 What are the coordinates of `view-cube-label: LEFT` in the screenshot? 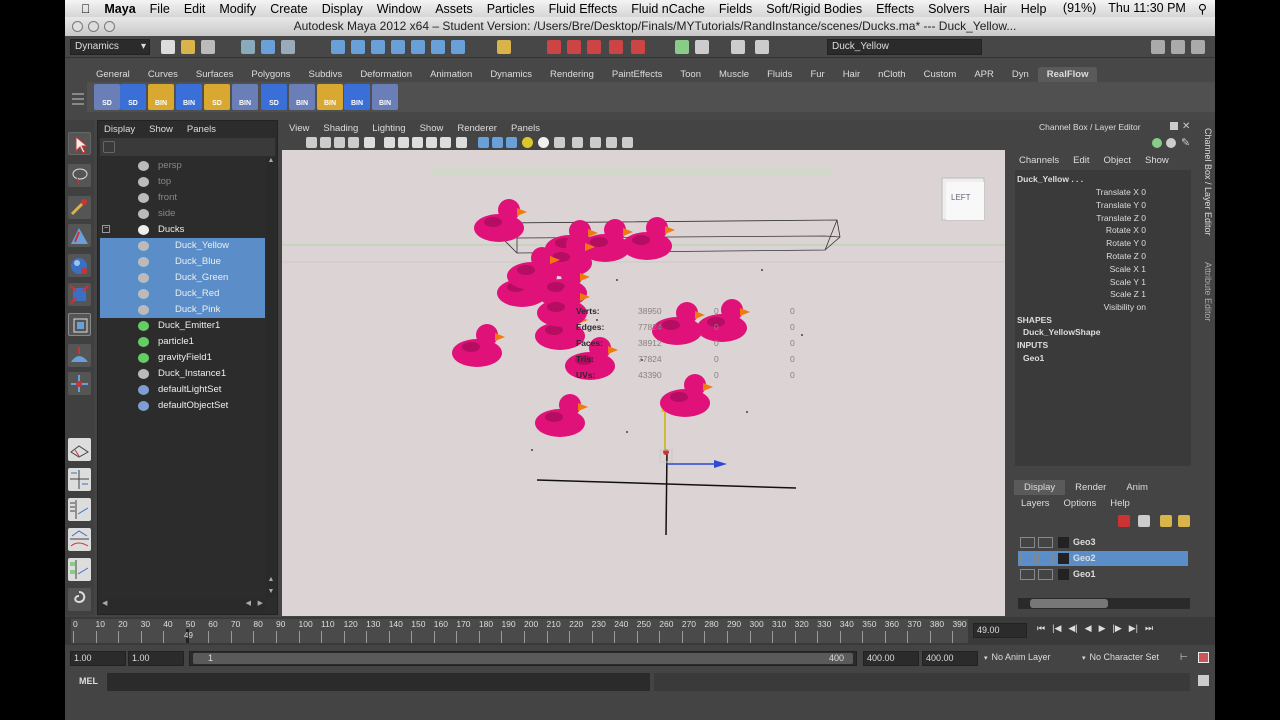 It's located at (961, 197).